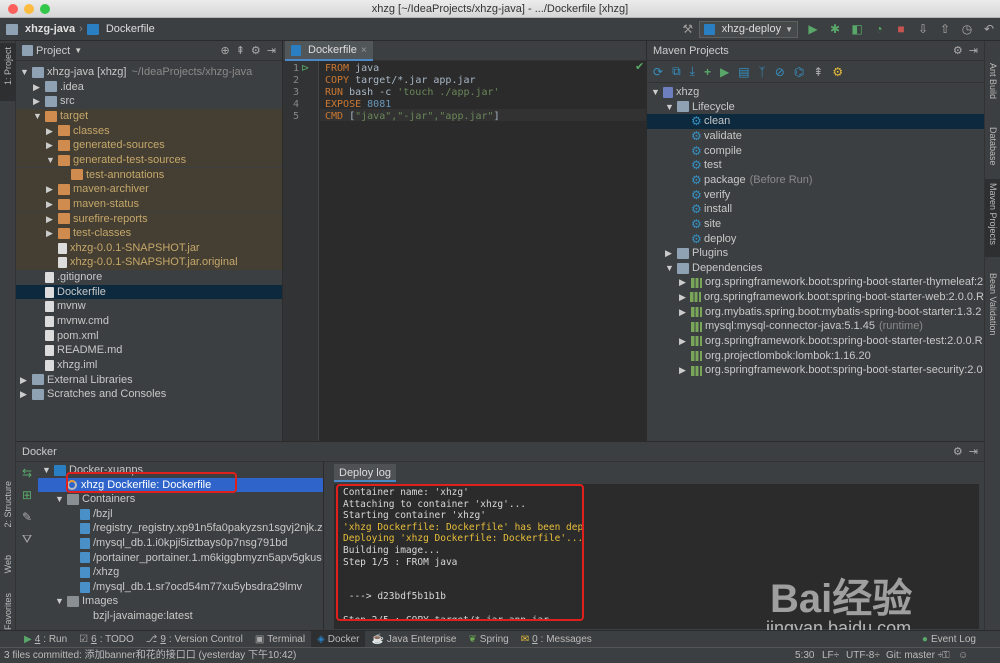 Image resolution: width=1000 pixels, height=663 pixels. I want to click on project-tree-item: .gitignore, so click(149, 277).